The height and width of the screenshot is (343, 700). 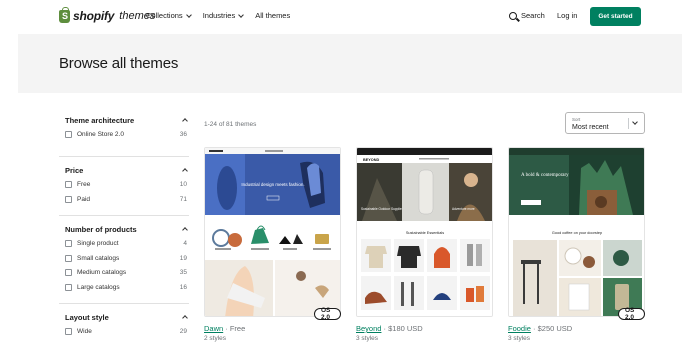 I want to click on sort-label: Sort, so click(x=576, y=119).